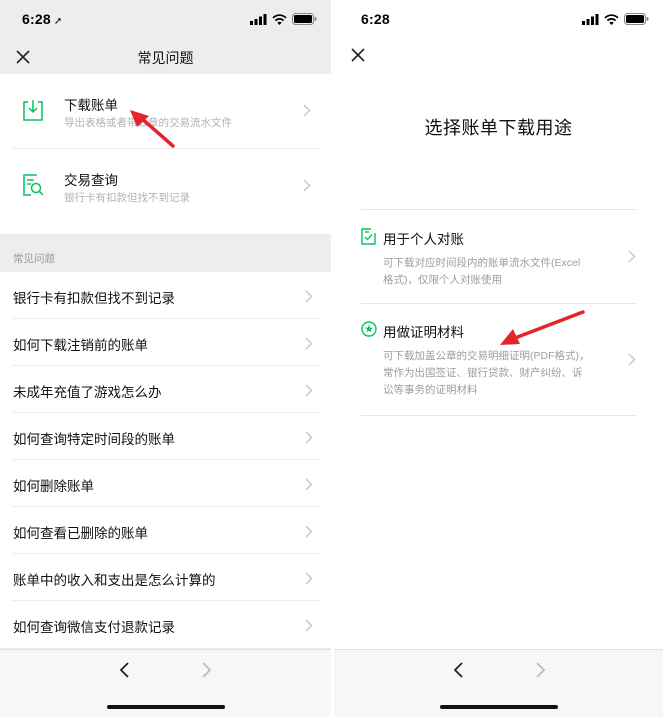 The width and height of the screenshot is (663, 717). What do you see at coordinates (114, 580) in the screenshot?
I see `faq-label: 账单中的收入和支出是怎么计算的` at bounding box center [114, 580].